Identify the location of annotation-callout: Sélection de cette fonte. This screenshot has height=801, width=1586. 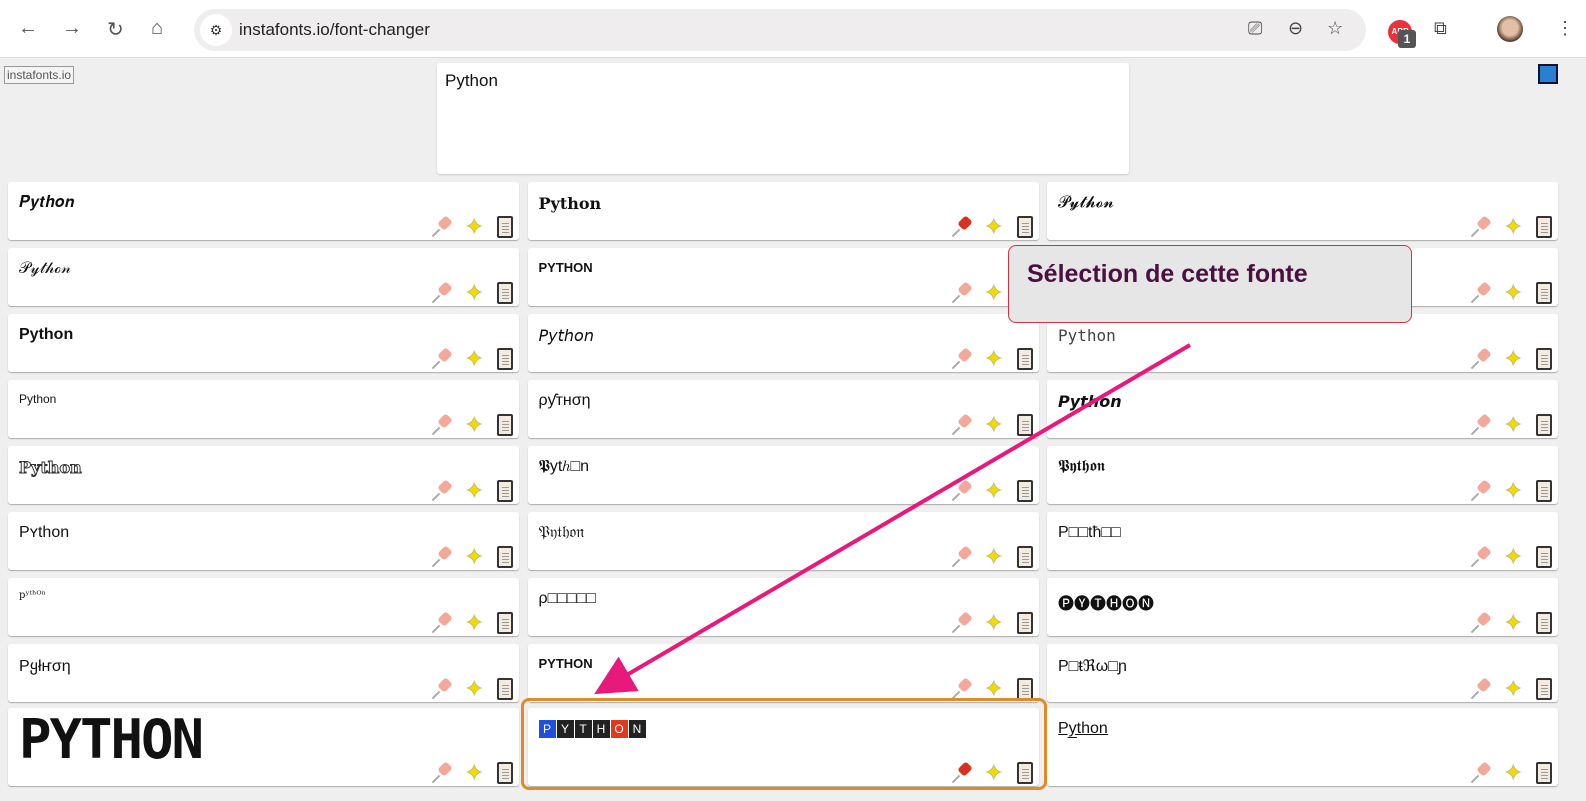
(1210, 284).